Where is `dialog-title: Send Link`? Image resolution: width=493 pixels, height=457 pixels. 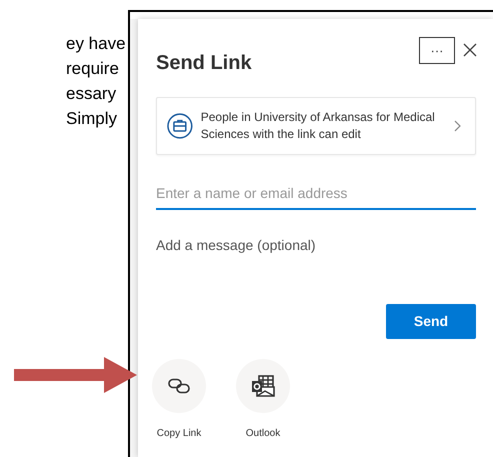 dialog-title: Send Link is located at coordinates (204, 63).